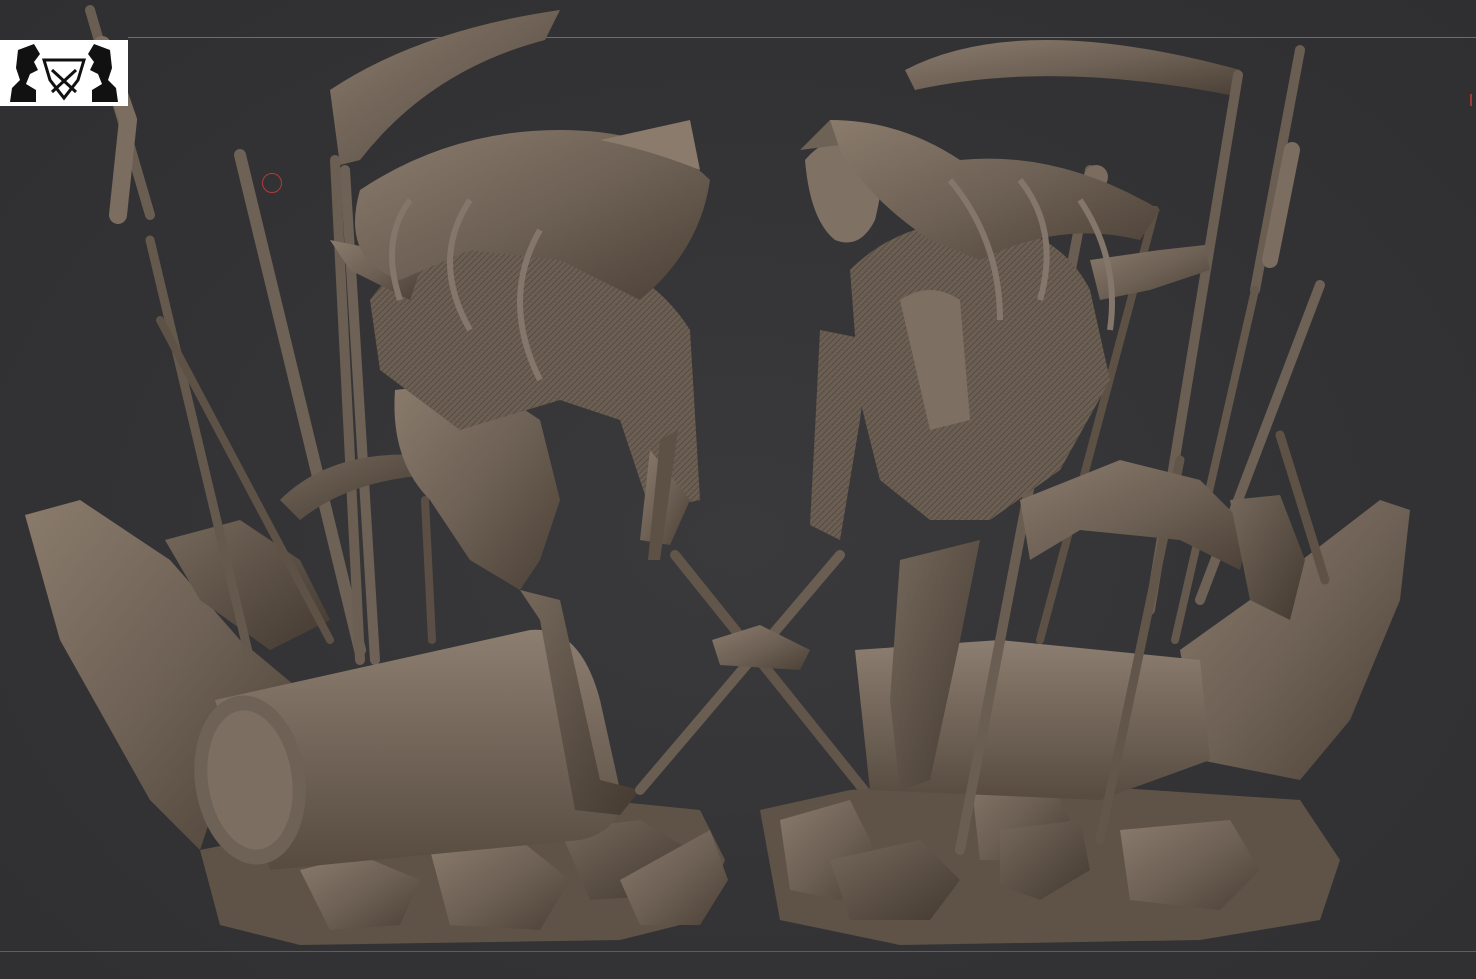 The height and width of the screenshot is (979, 1476). I want to click on brush-cursor-icon, so click(272, 183).